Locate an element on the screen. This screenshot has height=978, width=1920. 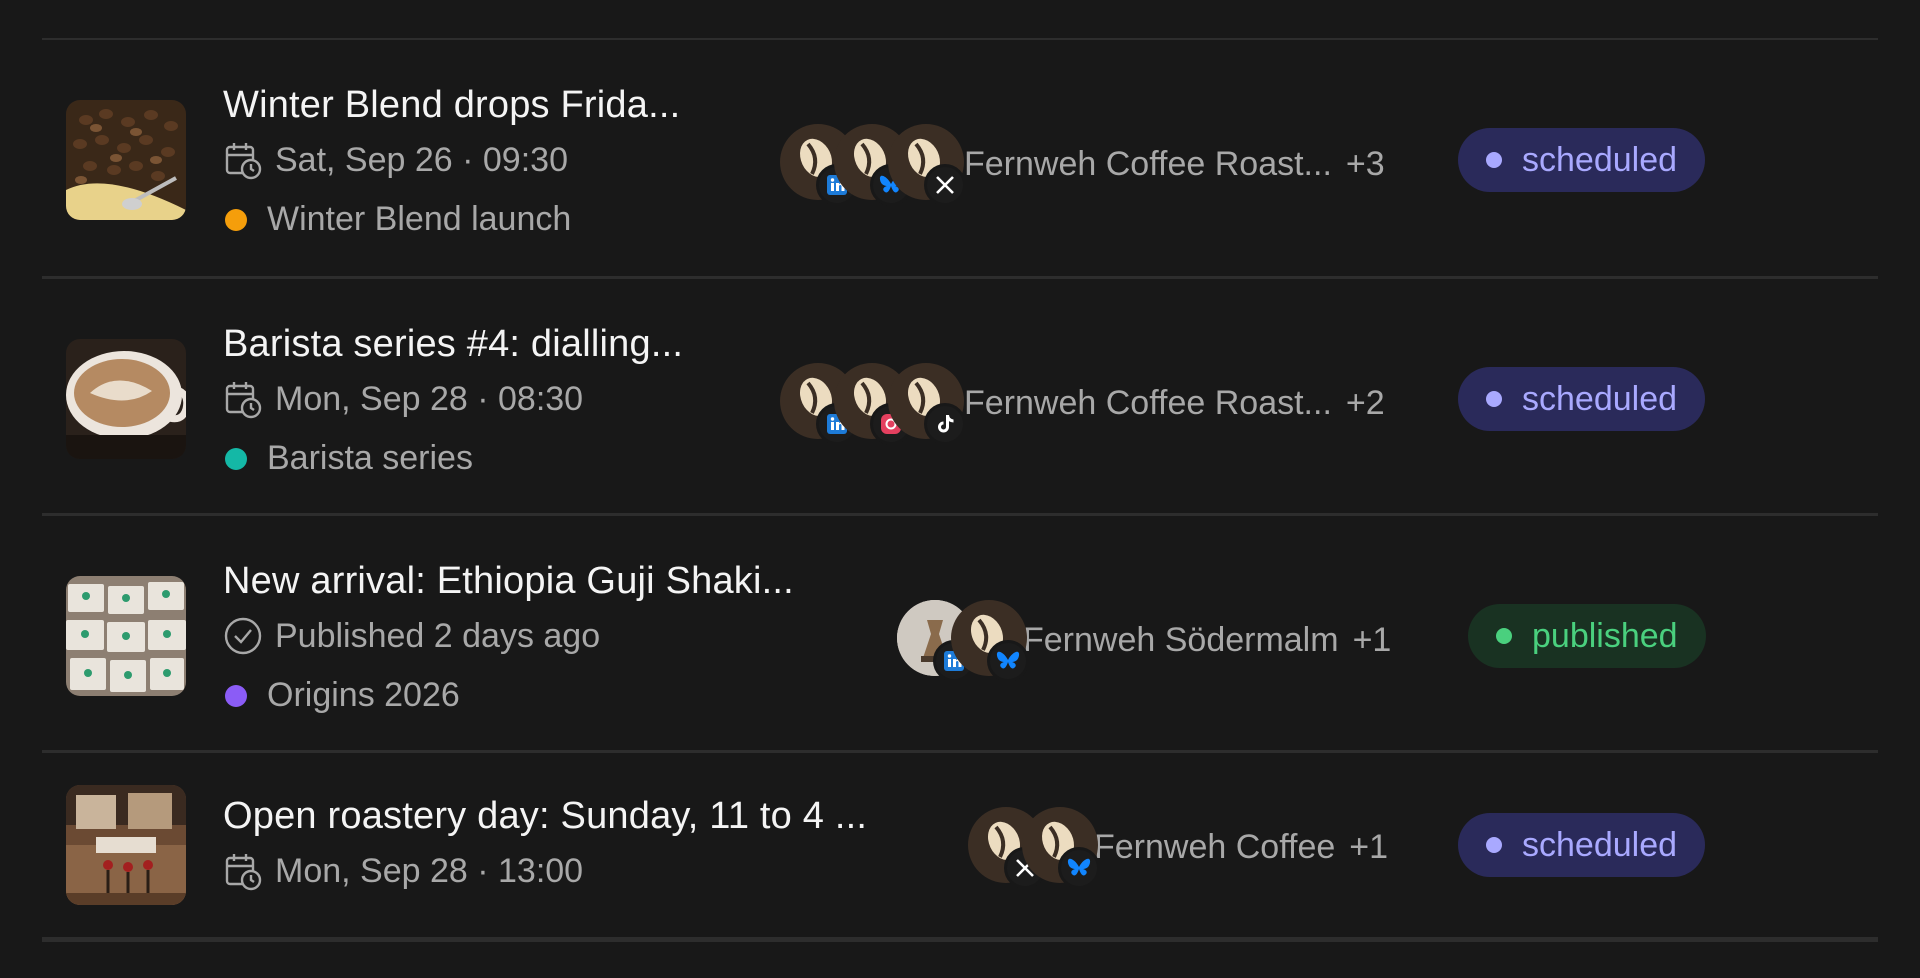
latte-cup-thumbnail is located at coordinates (126, 399).